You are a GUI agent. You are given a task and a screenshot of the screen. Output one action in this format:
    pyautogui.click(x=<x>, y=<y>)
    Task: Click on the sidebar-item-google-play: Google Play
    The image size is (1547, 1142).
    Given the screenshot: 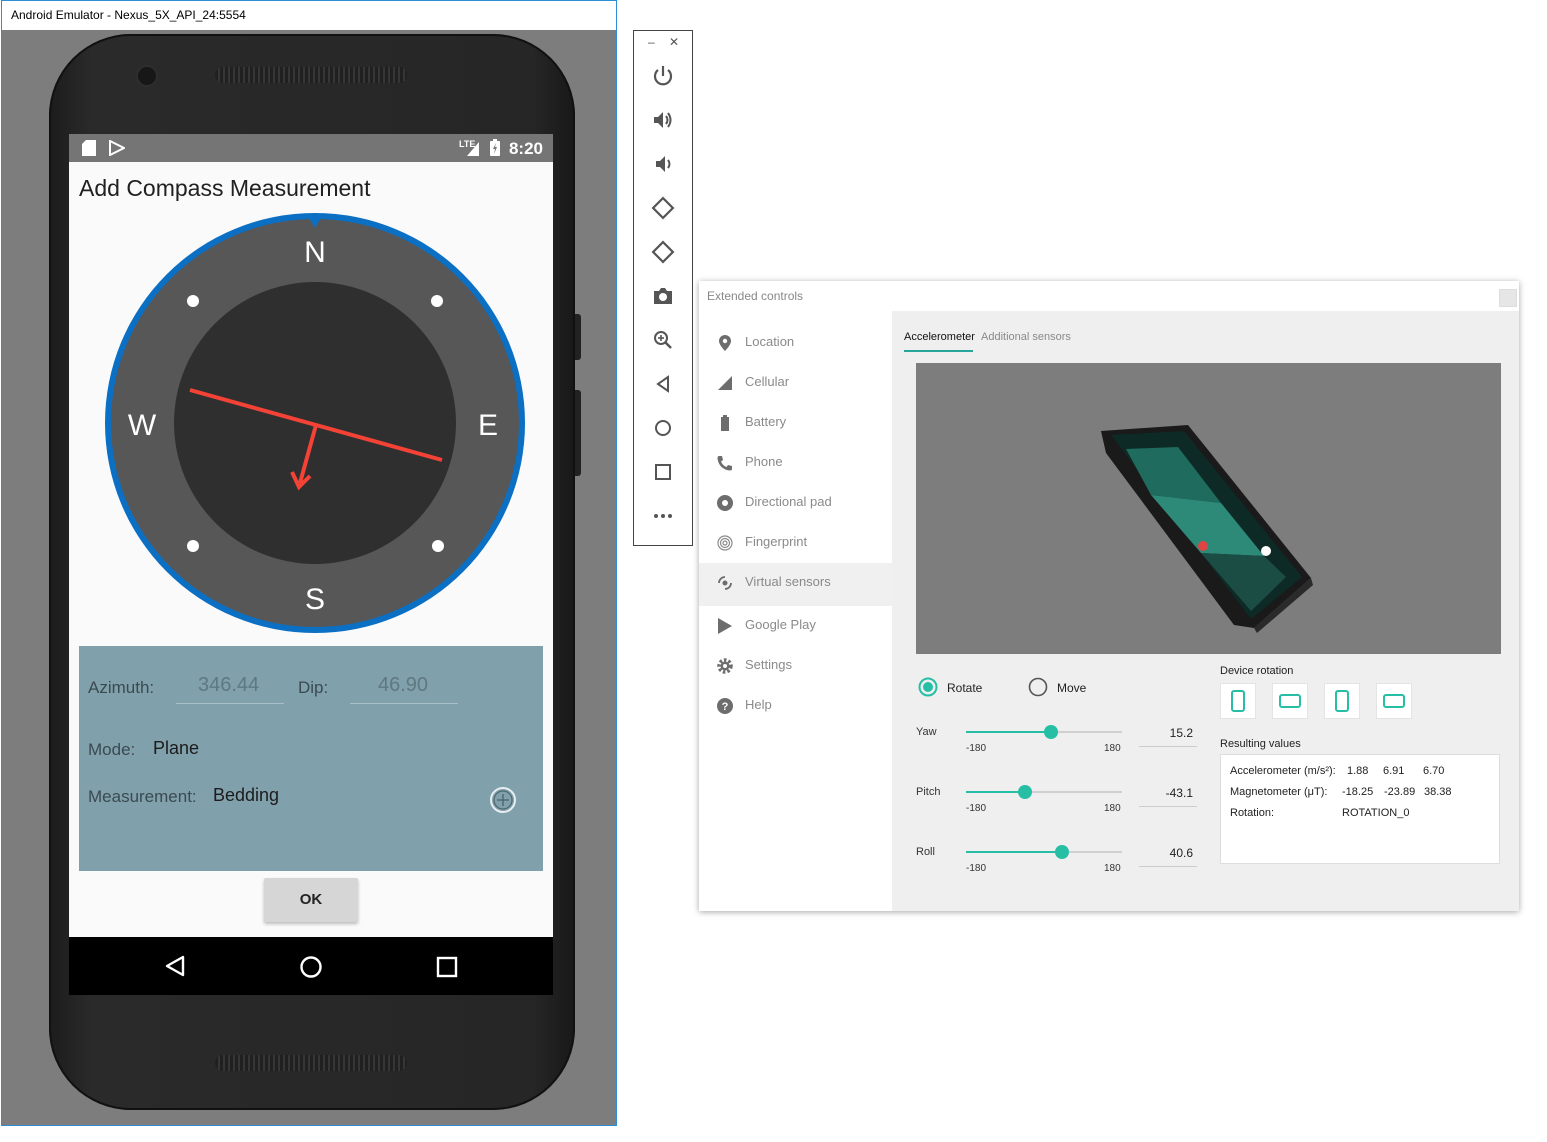 What is the action you would take?
    pyautogui.click(x=795, y=626)
    